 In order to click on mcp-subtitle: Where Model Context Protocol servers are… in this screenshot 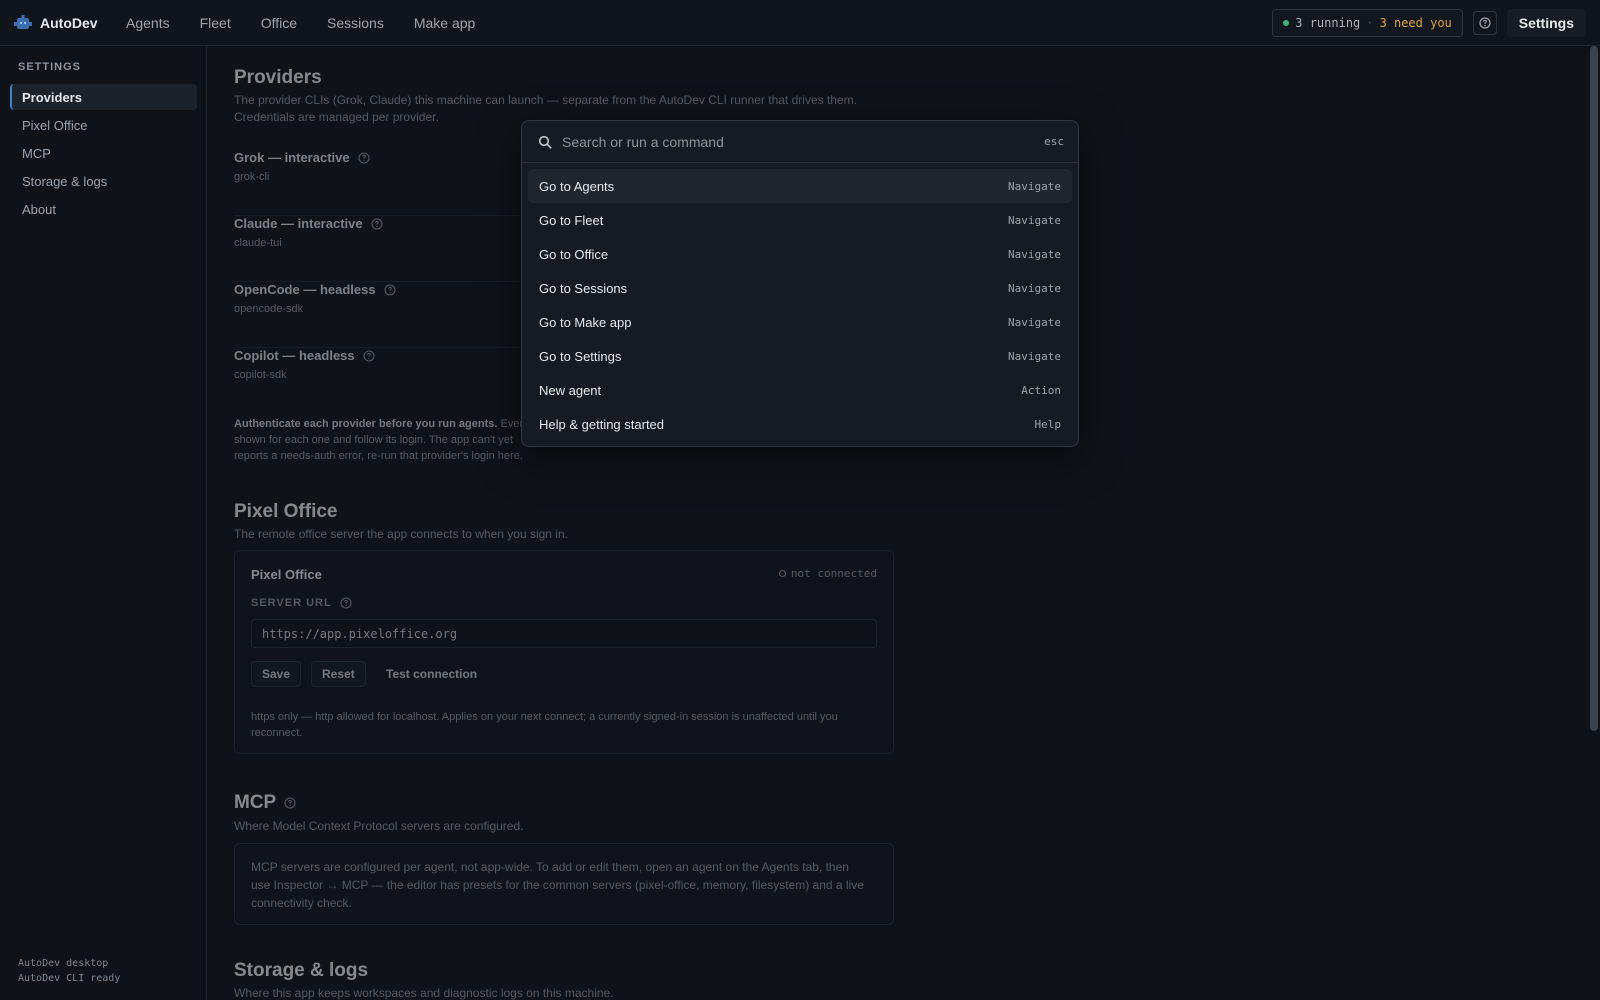, I will do `click(379, 826)`.